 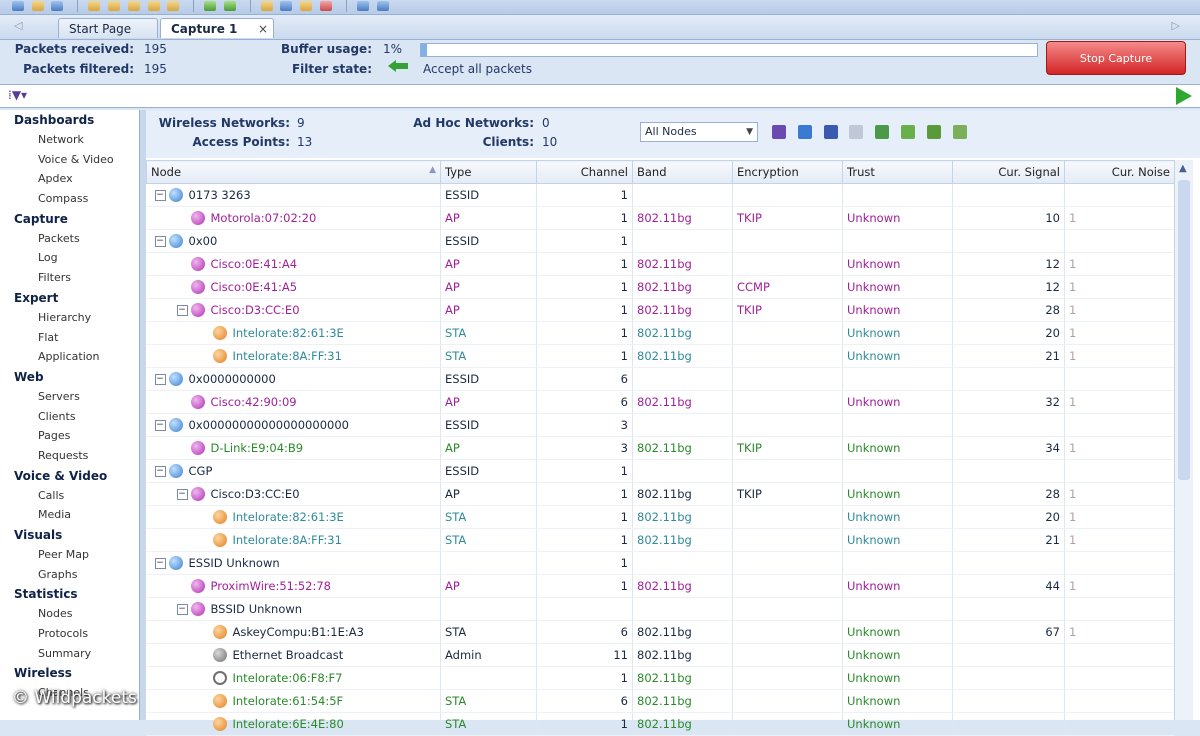 What do you see at coordinates (69, 515) in the screenshot?
I see `sidebar-item: Media` at bounding box center [69, 515].